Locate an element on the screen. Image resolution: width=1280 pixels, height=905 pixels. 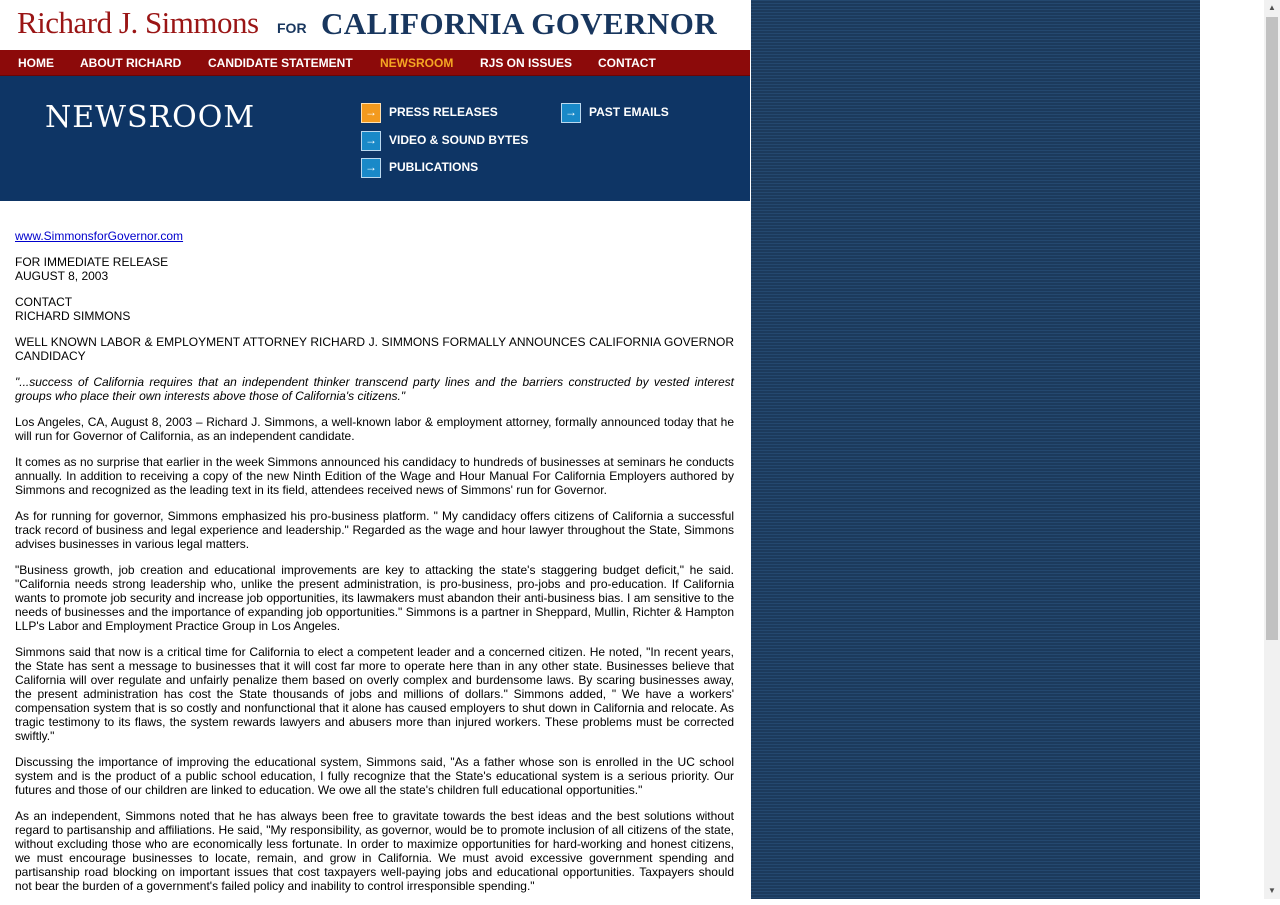
nav-candidate-statement: CANDIDATE STATEMENT is located at coordinates (280, 63).